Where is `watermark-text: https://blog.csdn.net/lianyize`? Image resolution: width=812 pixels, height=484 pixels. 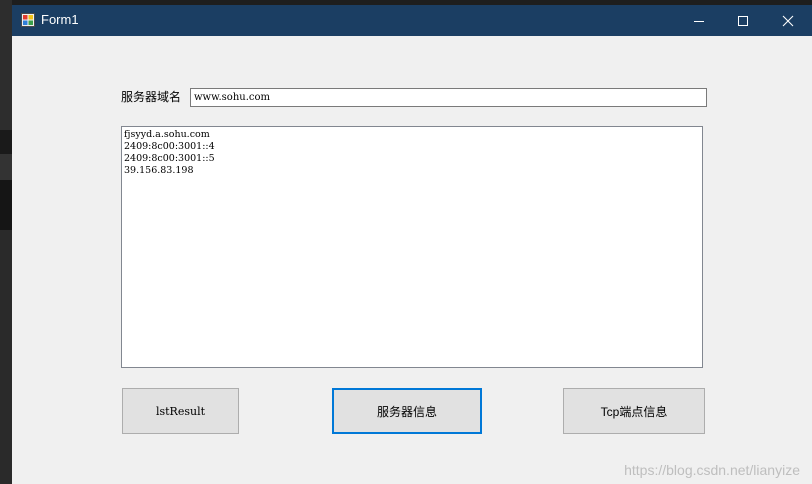 watermark-text: https://blog.csdn.net/lianyize is located at coordinates (712, 470).